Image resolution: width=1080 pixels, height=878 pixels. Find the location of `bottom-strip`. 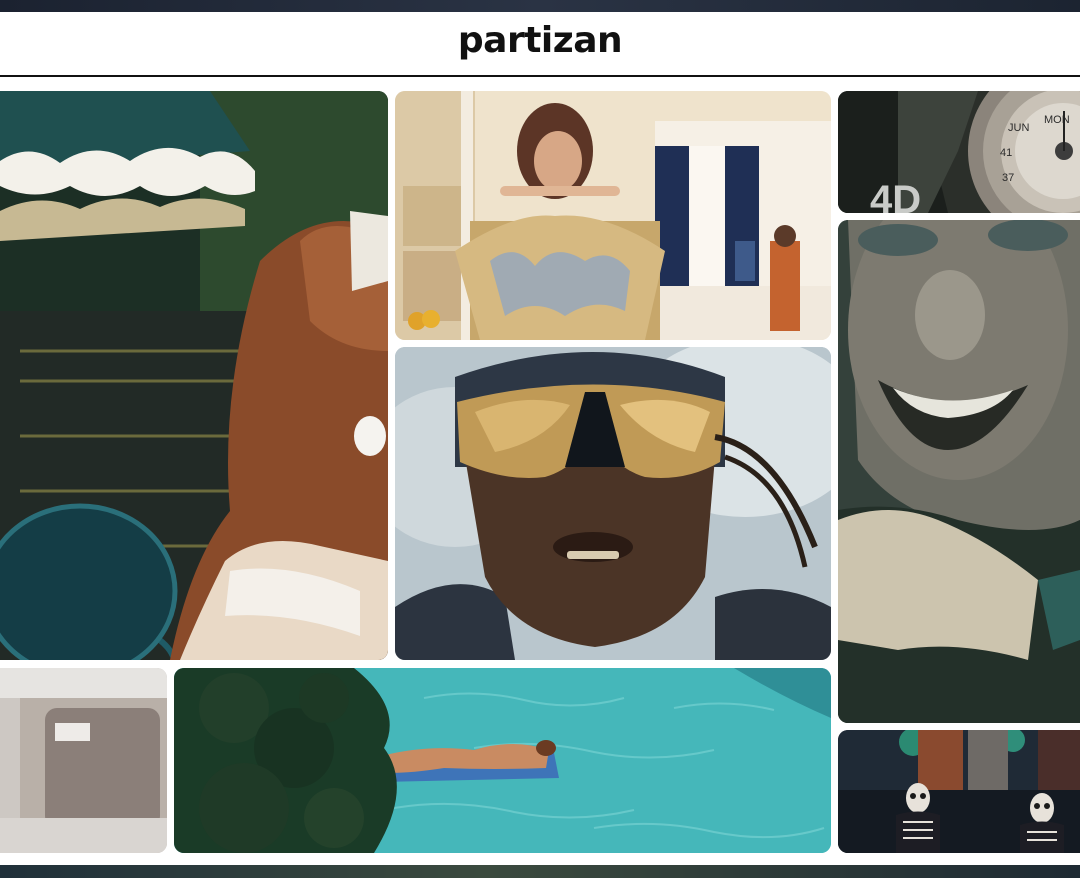

bottom-strip is located at coordinates (540, 871).